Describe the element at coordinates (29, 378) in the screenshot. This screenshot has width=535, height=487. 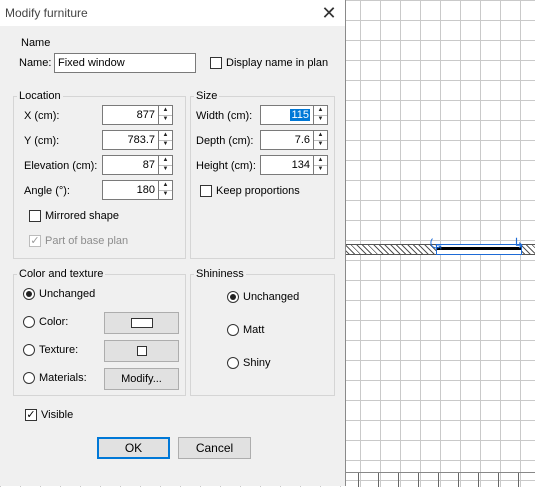
I see `materials-radio` at that location.